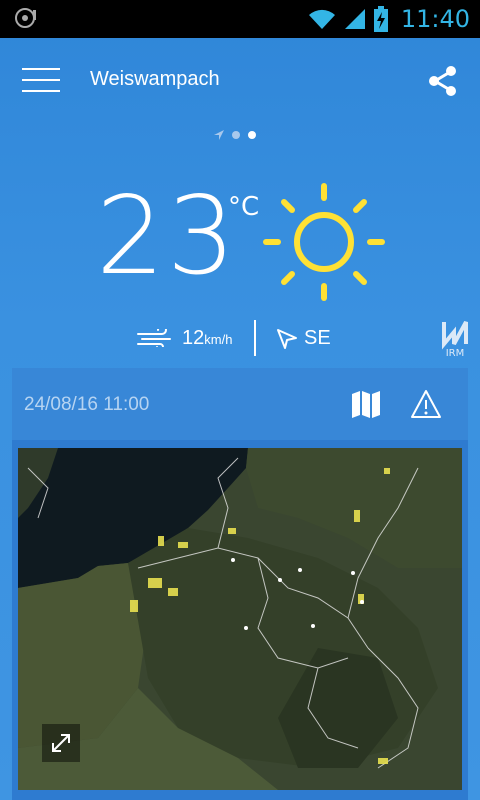 The width and height of the screenshot is (480, 800). What do you see at coordinates (219, 135) in the screenshot?
I see `location-arrow-icon` at bounding box center [219, 135].